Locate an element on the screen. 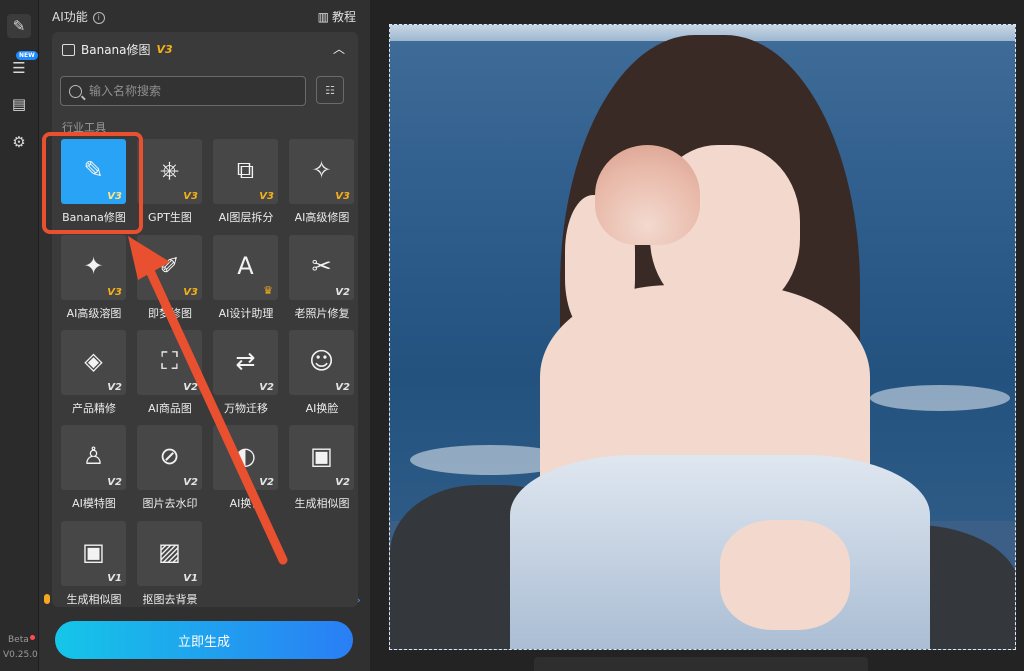 The width and height of the screenshot is (1024, 671). annotation-arrow is located at coordinates (208, 400).